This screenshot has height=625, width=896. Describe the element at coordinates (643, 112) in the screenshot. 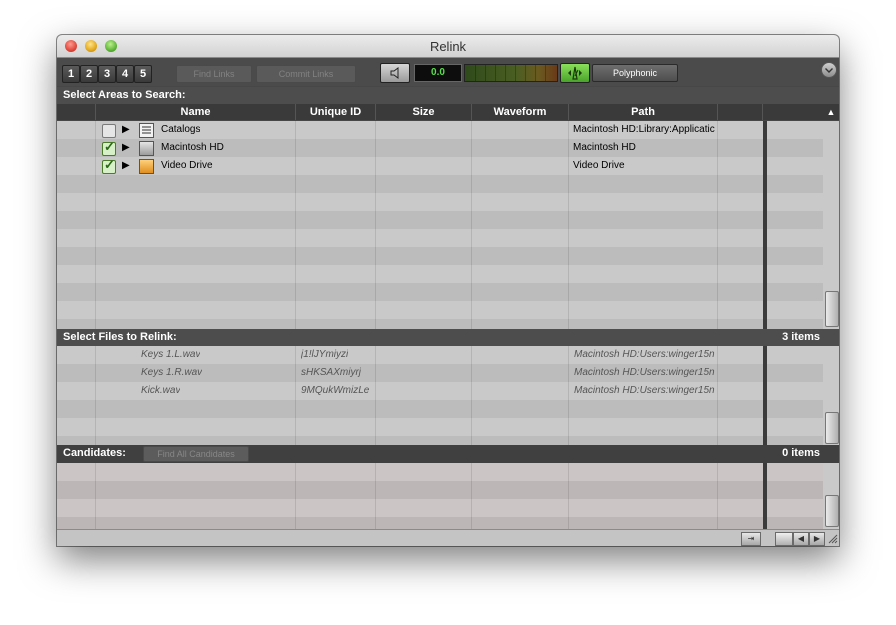

I see `column-path: Path` at that location.